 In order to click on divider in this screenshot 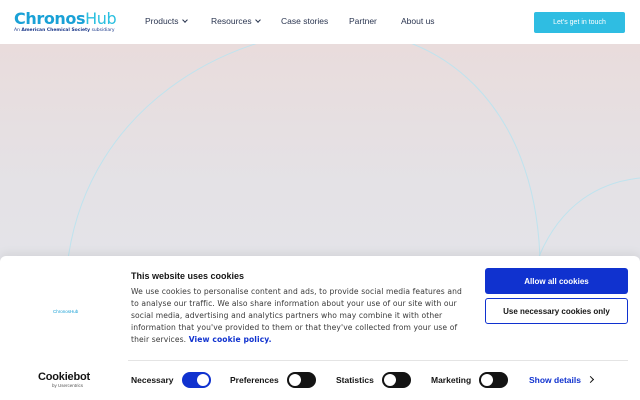, I will do `click(378, 360)`.